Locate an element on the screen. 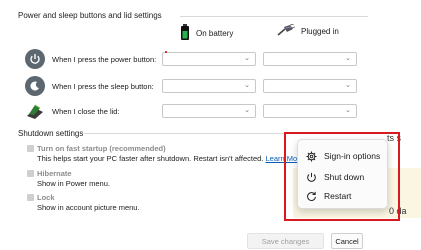 The height and width of the screenshot is (250, 421). save-changes-button: Save changes is located at coordinates (285, 241).